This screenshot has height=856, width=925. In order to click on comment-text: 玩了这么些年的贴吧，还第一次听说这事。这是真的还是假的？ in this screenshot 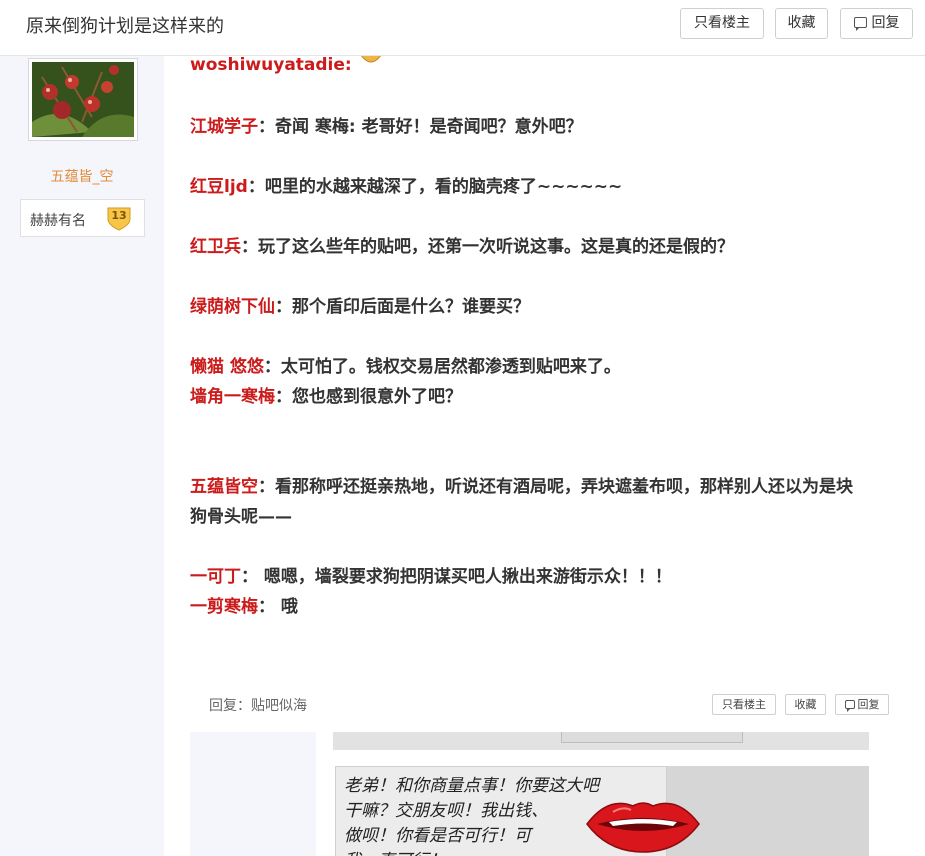, I will do `click(496, 247)`.